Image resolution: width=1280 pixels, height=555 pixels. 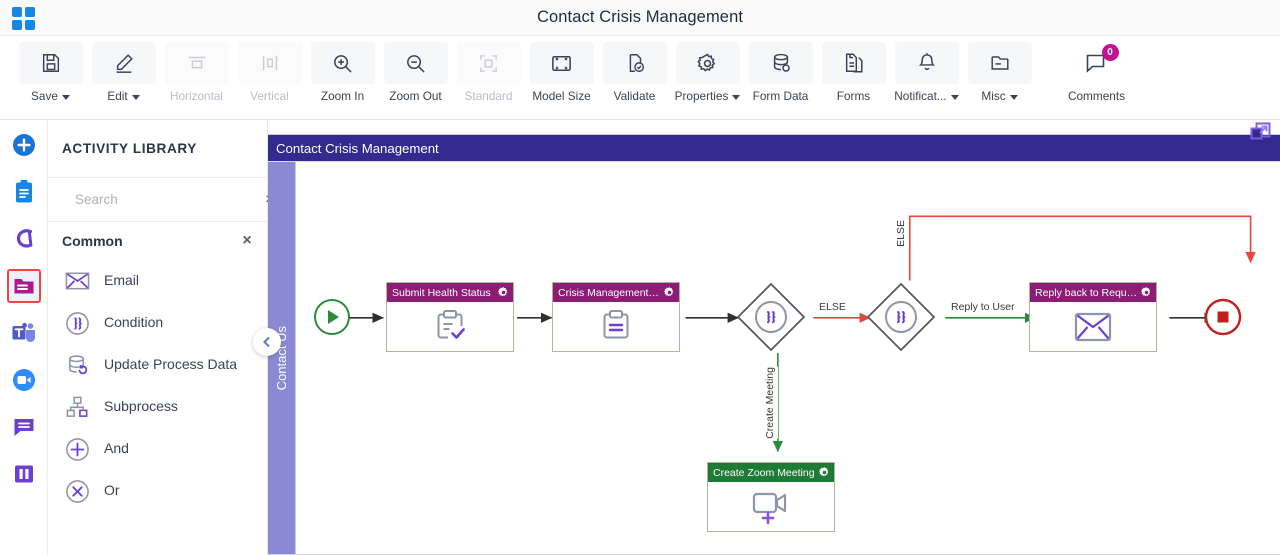 What do you see at coordinates (770, 403) in the screenshot?
I see `edge-label-create-meeting: Create Meeting` at bounding box center [770, 403].